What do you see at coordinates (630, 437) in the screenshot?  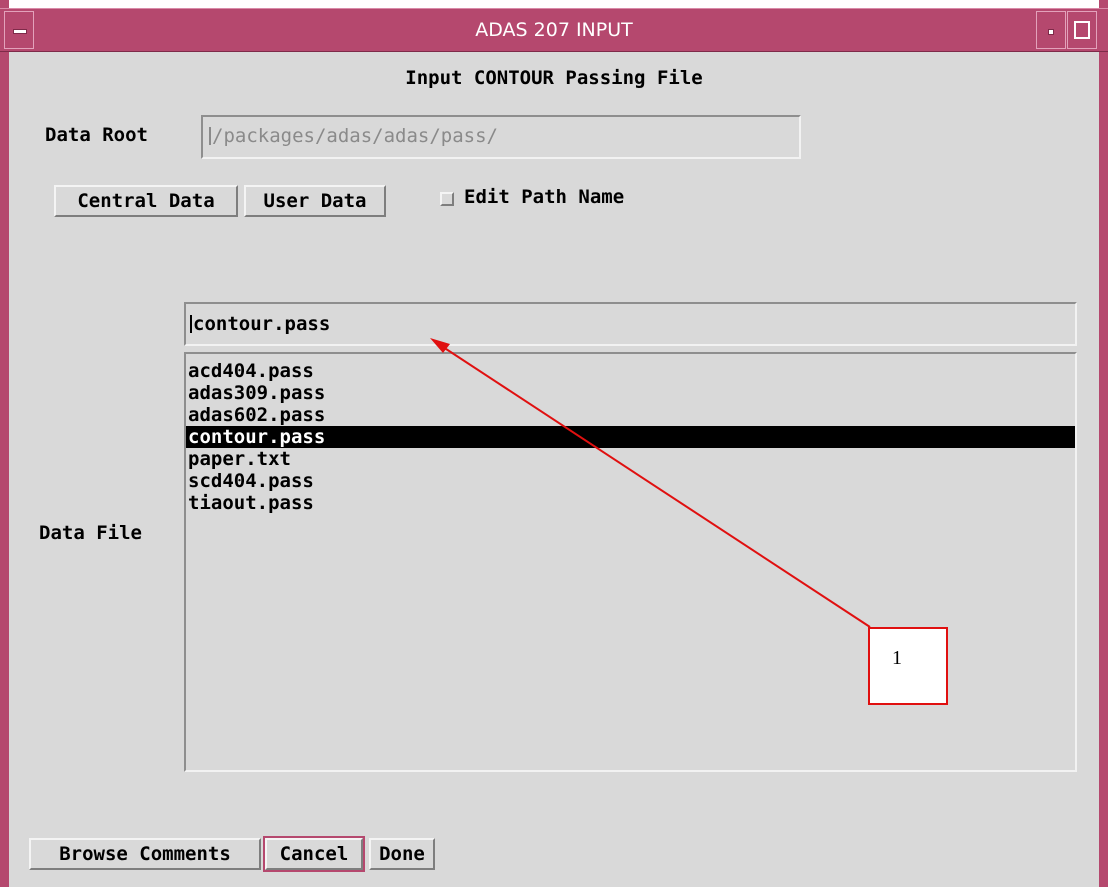 I see `file-list-item-selected: contour.pass` at bounding box center [630, 437].